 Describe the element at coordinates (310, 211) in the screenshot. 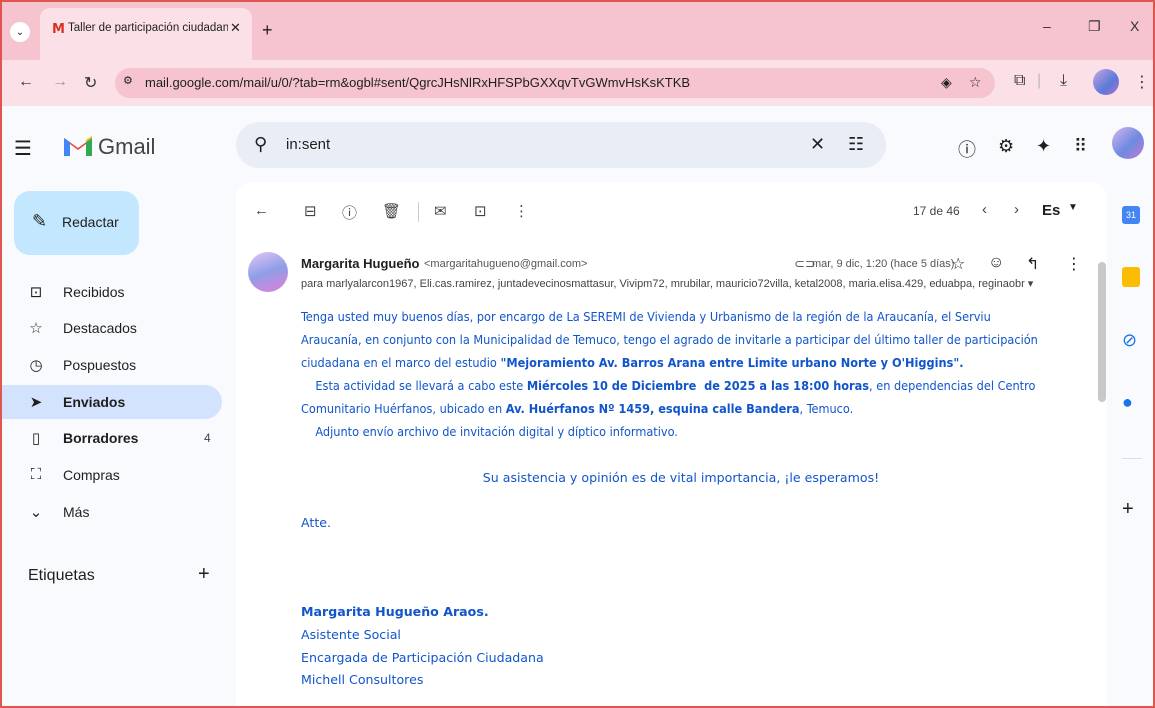

I see `archive-icon: ⊟` at that location.